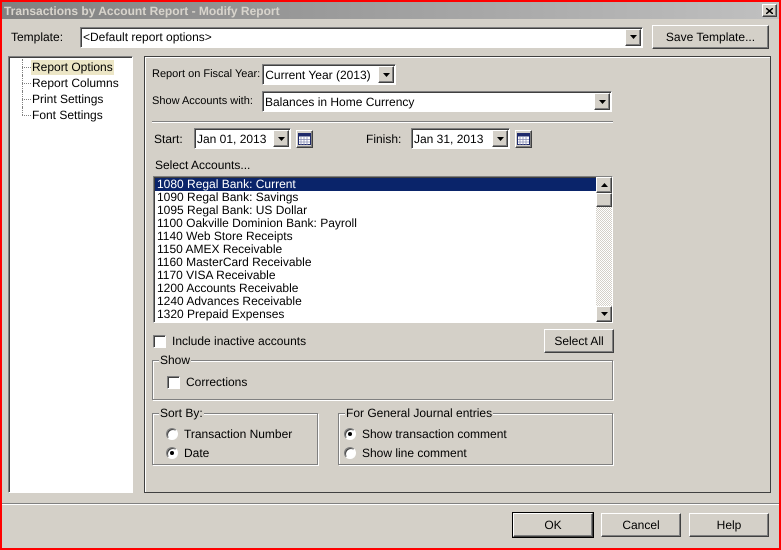  What do you see at coordinates (206, 74) in the screenshot?
I see `field-label: Report on Fiscal Year:` at bounding box center [206, 74].